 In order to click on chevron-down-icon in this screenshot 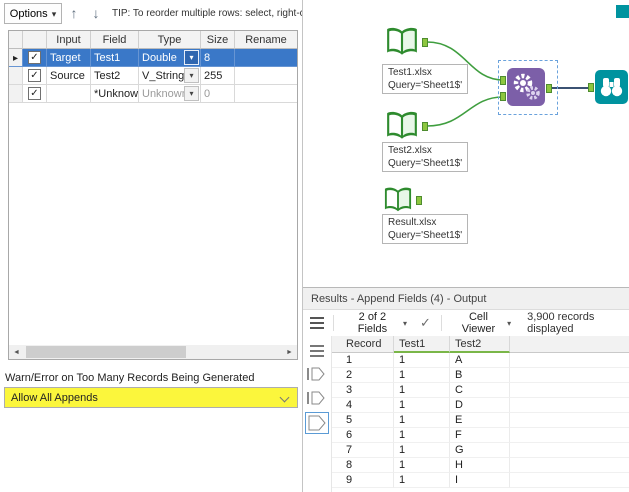, I will do `click(509, 323)`.